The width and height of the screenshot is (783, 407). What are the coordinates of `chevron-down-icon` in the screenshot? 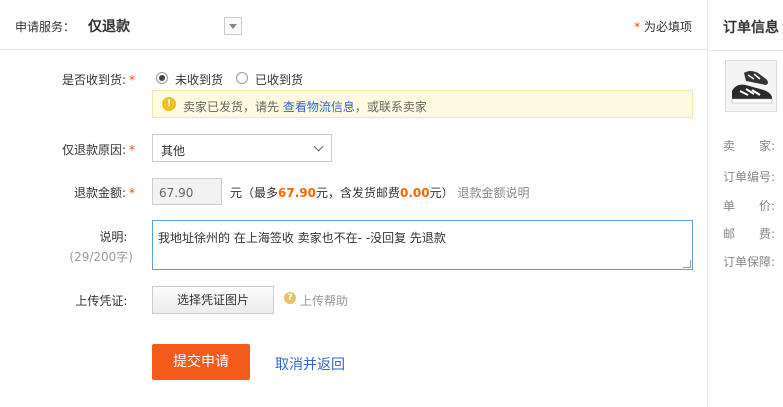 It's located at (318, 146).